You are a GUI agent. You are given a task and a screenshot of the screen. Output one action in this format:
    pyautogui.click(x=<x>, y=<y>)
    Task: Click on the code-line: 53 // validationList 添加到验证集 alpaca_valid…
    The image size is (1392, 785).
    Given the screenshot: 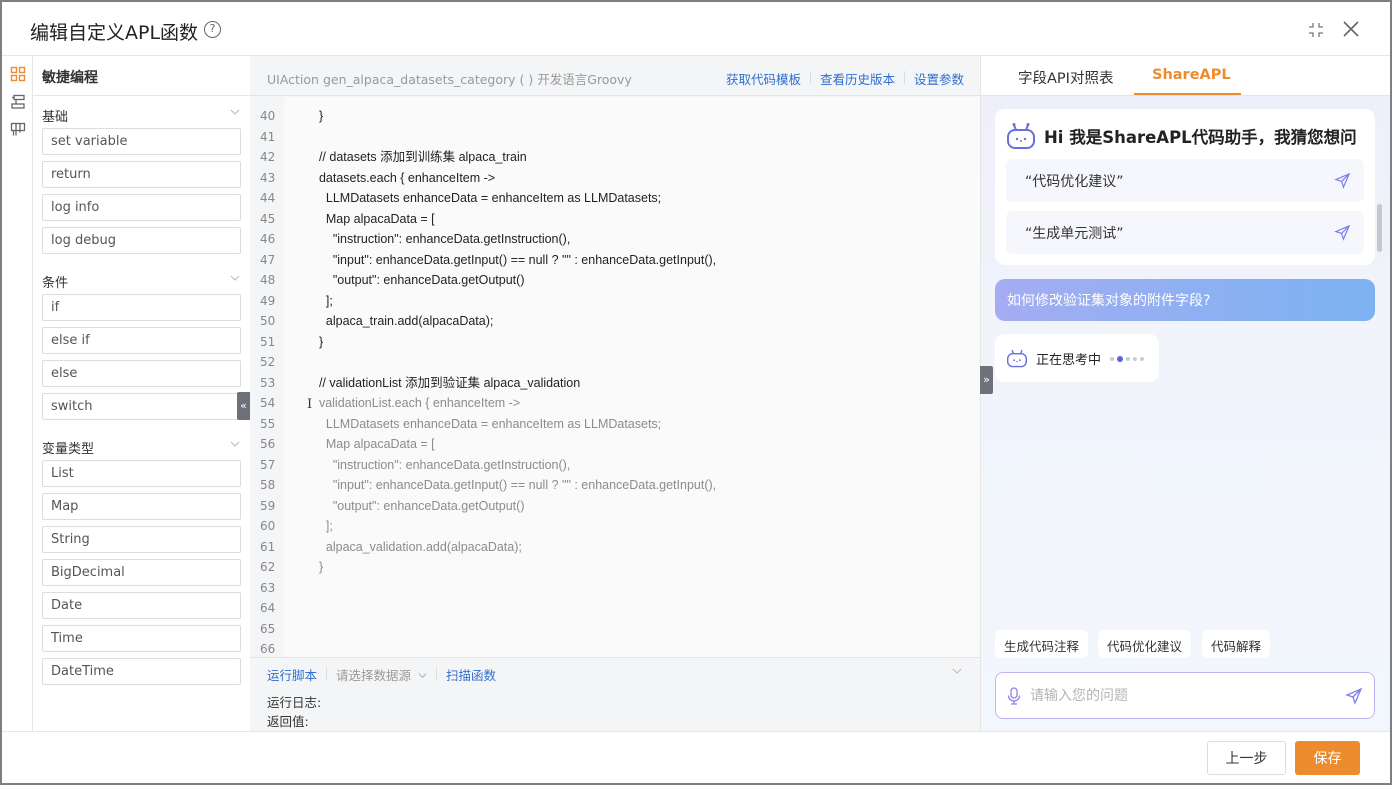 What is the action you would take?
    pyautogui.click(x=615, y=383)
    